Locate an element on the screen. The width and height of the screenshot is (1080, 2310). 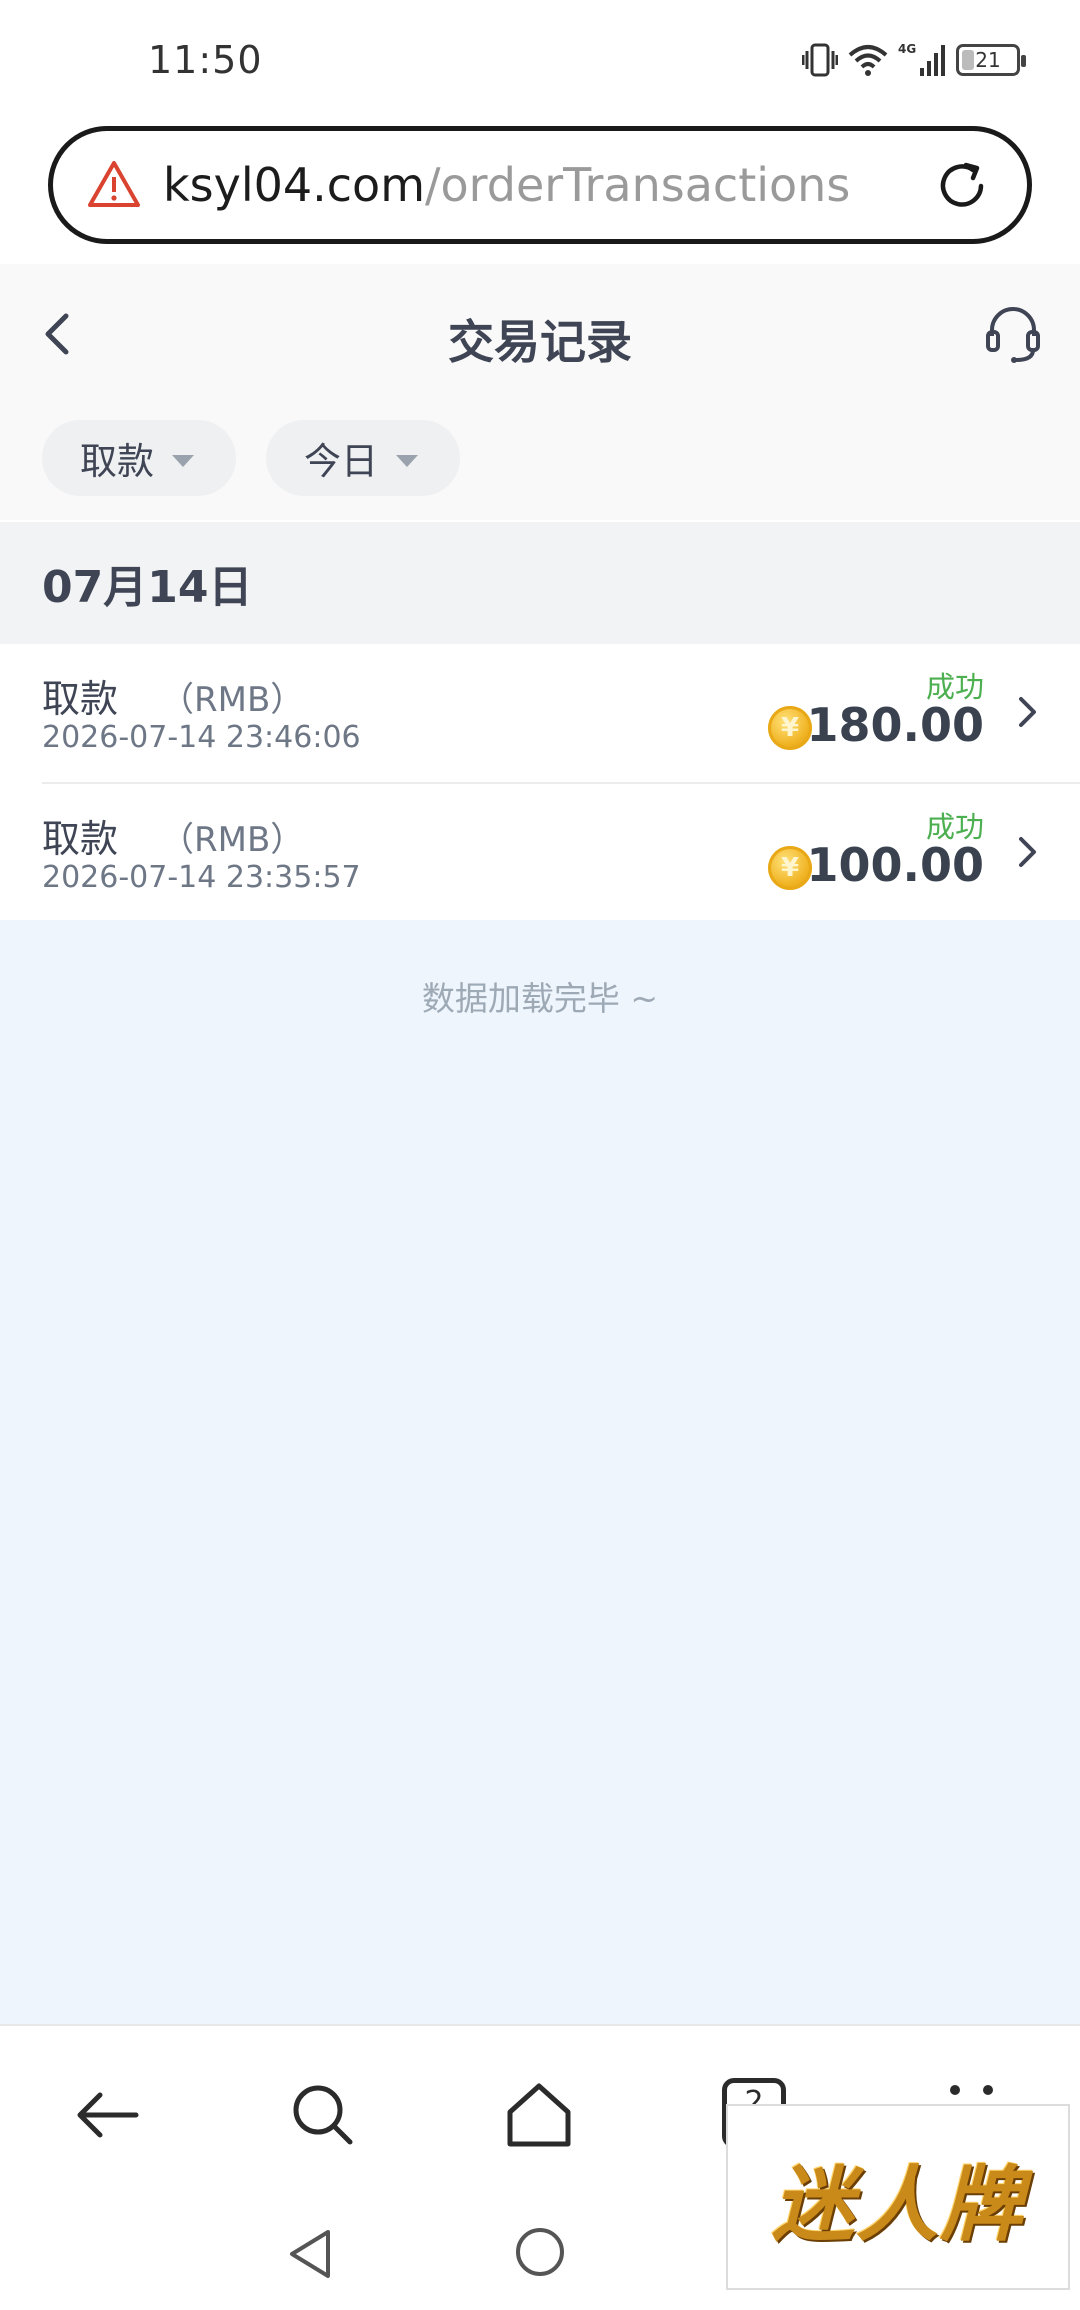
back-arrow-icon is located at coordinates (107, 2115).